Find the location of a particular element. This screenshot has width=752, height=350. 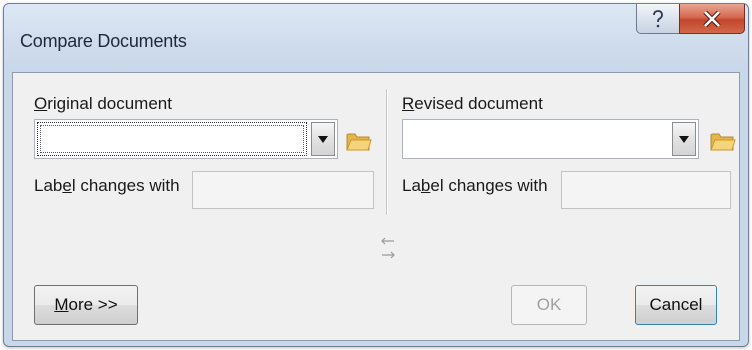

more-button: More >> is located at coordinates (86, 305).